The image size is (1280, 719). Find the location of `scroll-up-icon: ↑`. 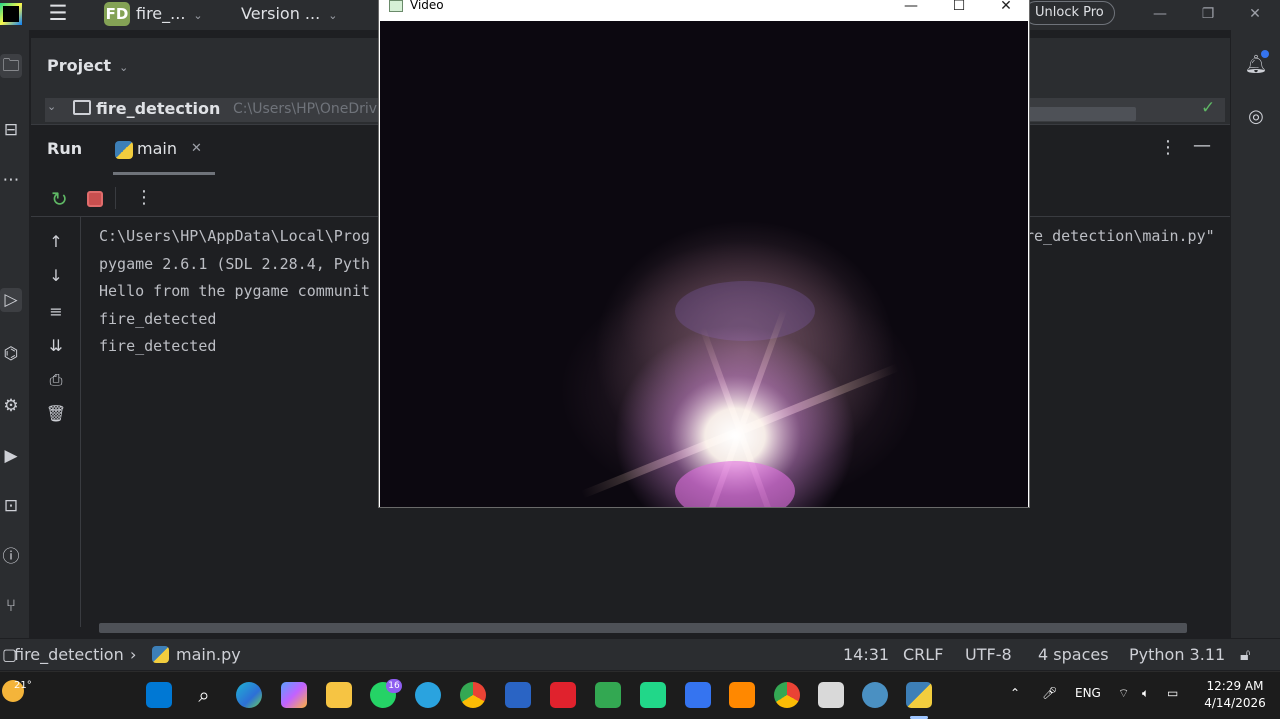

scroll-up-icon: ↑ is located at coordinates (56, 242).